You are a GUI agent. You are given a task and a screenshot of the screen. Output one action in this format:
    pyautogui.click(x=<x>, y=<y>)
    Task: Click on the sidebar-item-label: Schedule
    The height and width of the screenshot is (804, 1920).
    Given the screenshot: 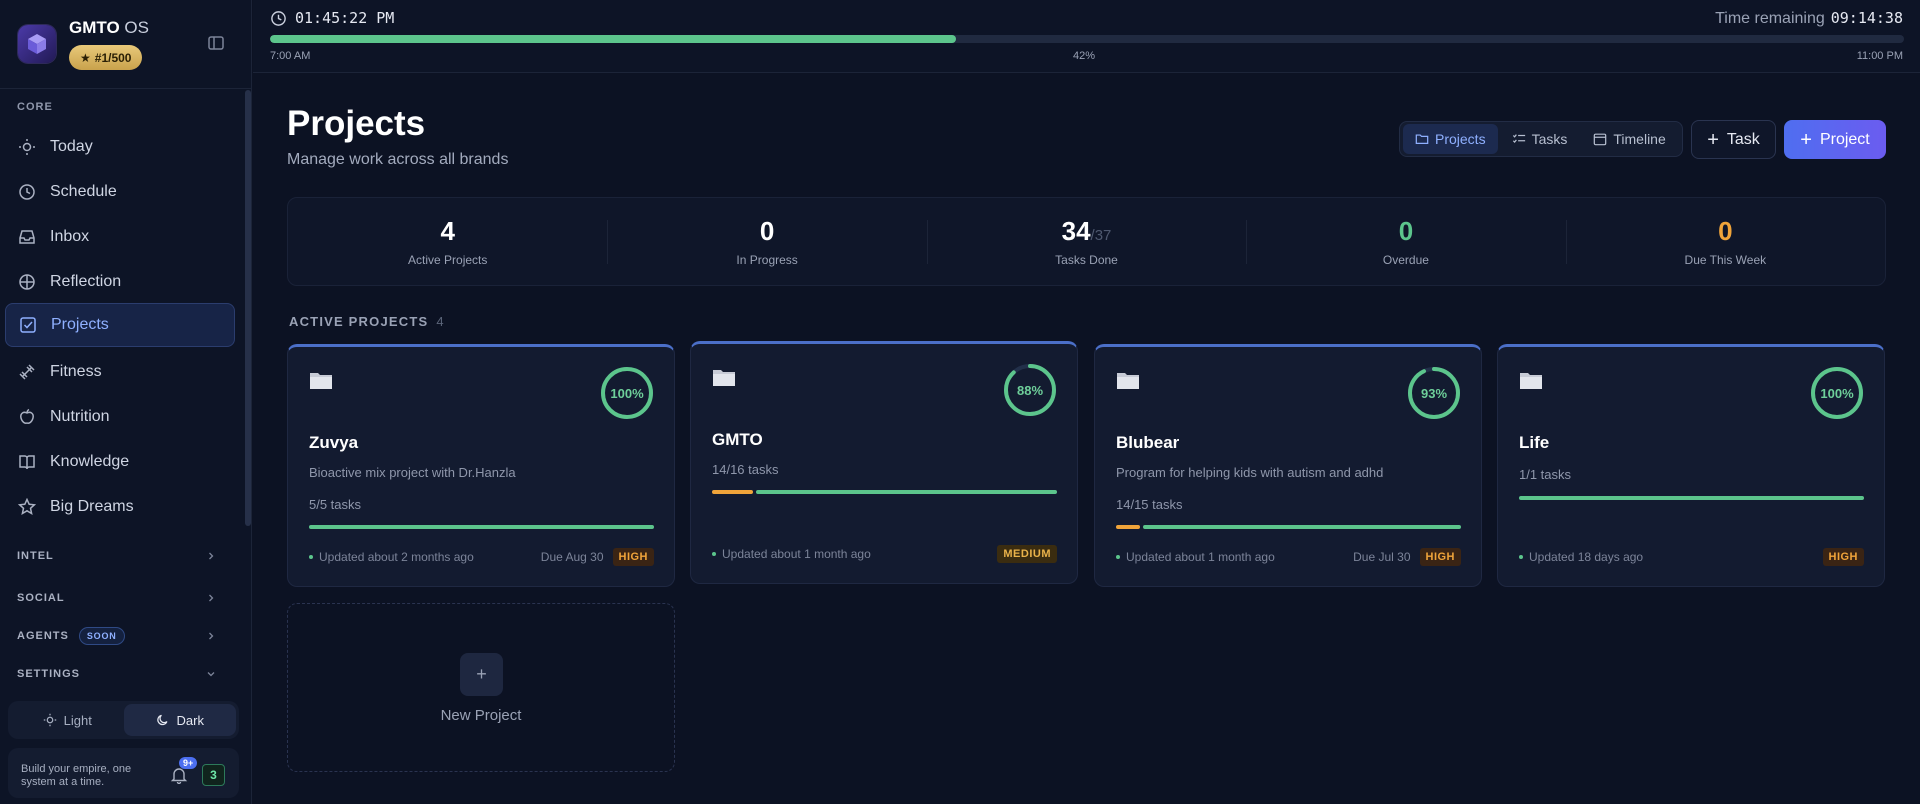 What is the action you would take?
    pyautogui.click(x=83, y=191)
    